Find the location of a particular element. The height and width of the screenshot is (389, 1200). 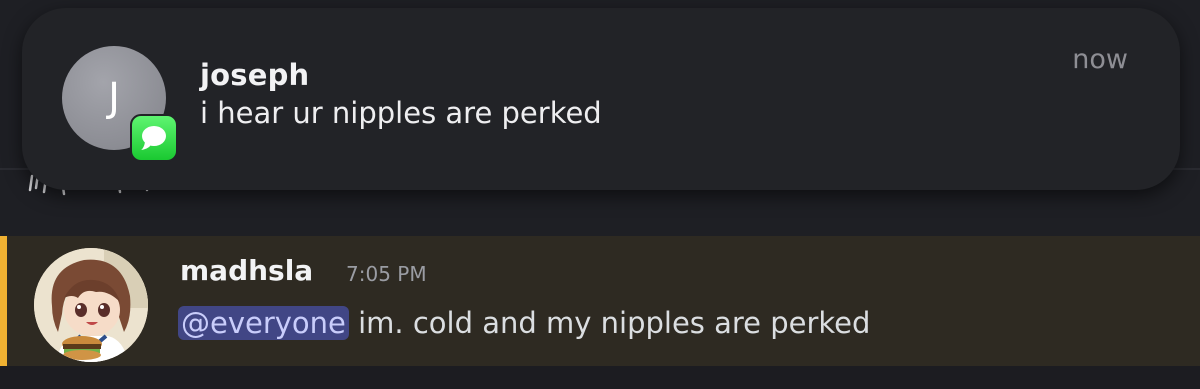

messages-icon is located at coordinates (154, 138).